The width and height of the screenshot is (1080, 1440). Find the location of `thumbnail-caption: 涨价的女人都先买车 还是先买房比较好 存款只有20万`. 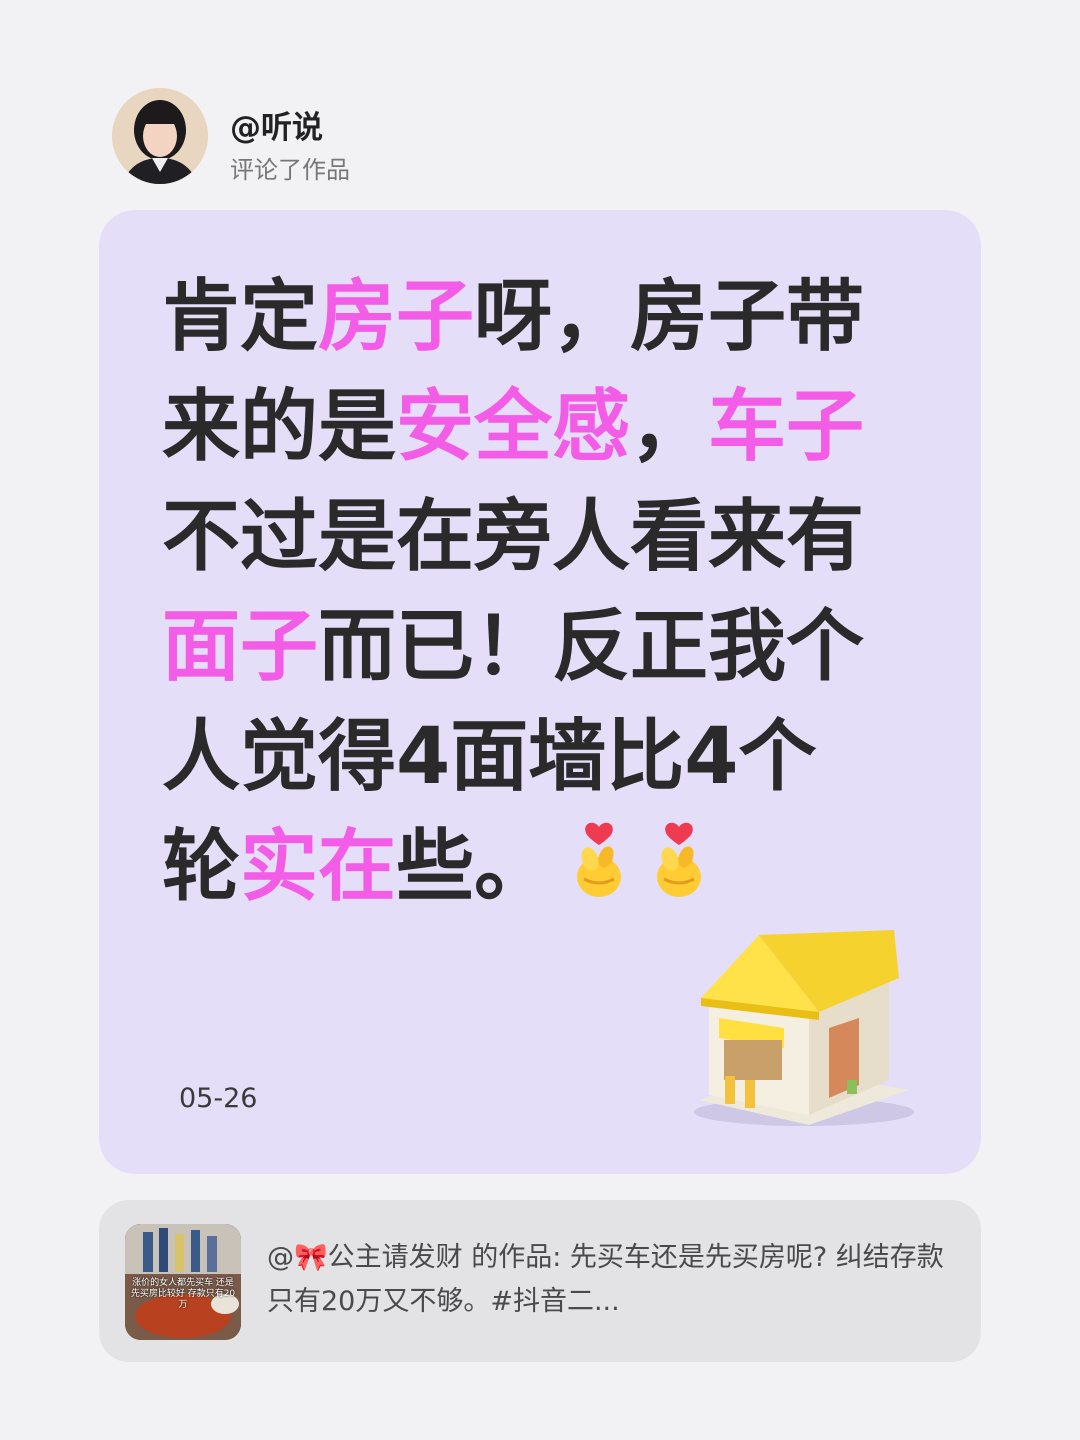

thumbnail-caption: 涨价的女人都先买车 还是先买房比较好 存款只有20万 is located at coordinates (183, 1294).